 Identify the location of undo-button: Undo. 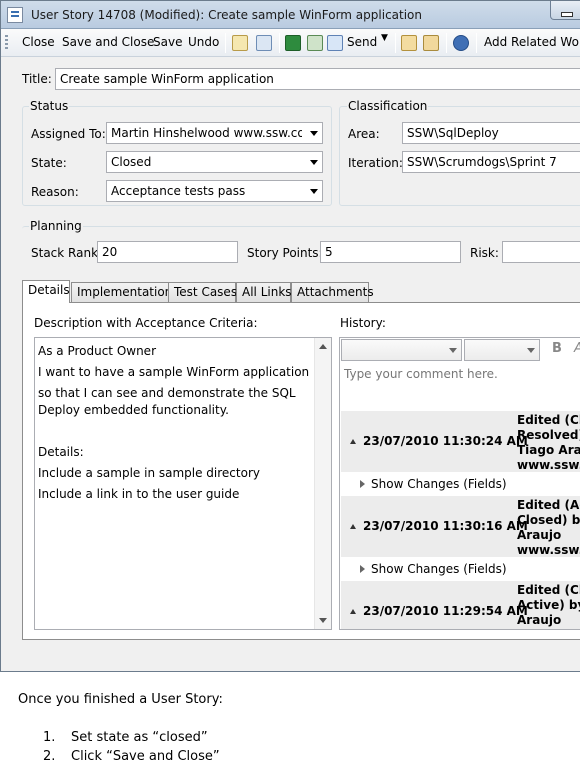
(203, 42).